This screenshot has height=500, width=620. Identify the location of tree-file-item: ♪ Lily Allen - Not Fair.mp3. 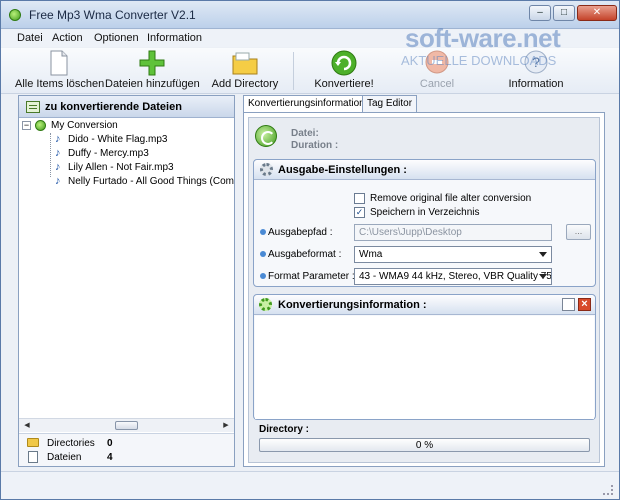
(126, 168).